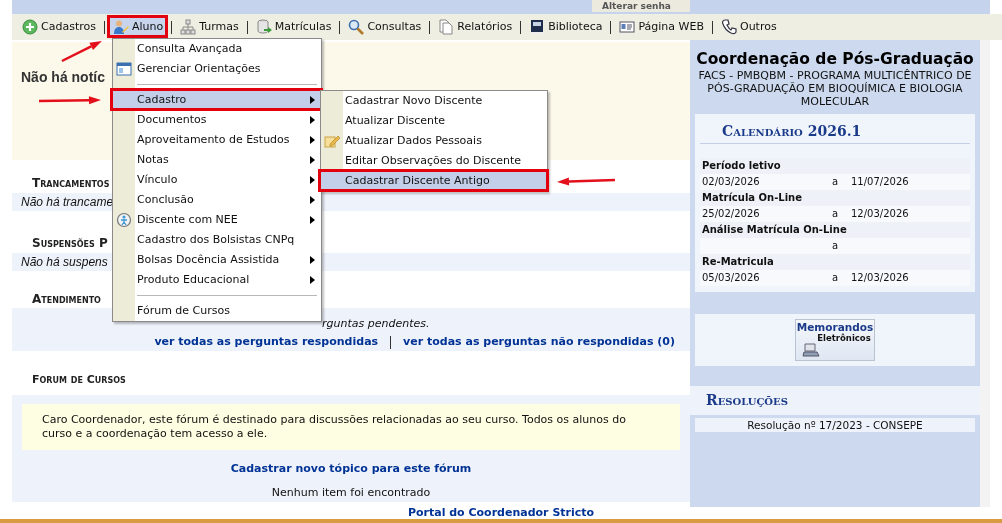  What do you see at coordinates (124, 220) in the screenshot?
I see `accessibility-icon` at bounding box center [124, 220].